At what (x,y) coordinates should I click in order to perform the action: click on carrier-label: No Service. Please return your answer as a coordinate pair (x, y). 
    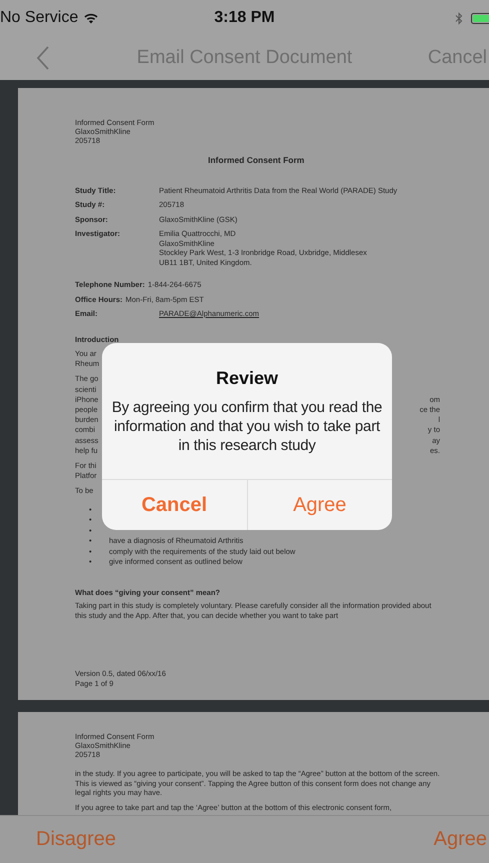
    Looking at the image, I should click on (39, 18).